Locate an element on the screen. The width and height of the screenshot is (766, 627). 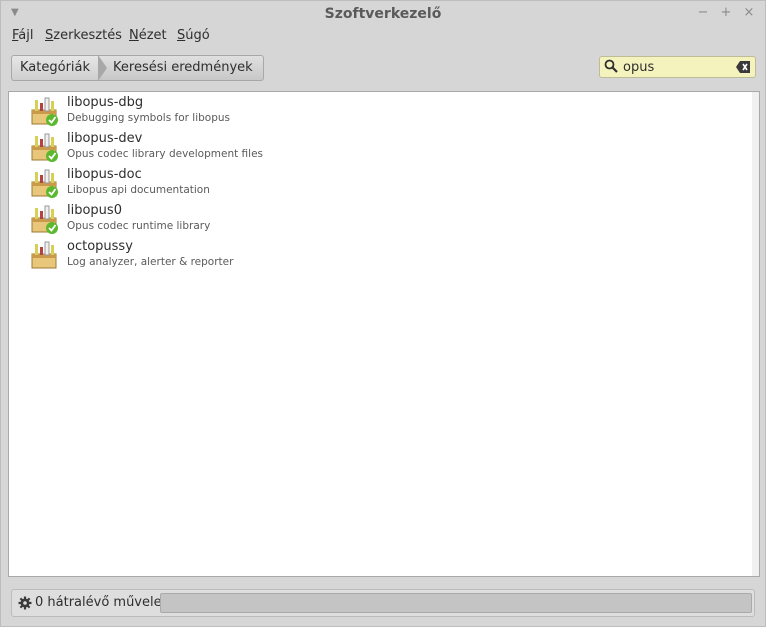
package-name: libopus-dev is located at coordinates (105, 138).